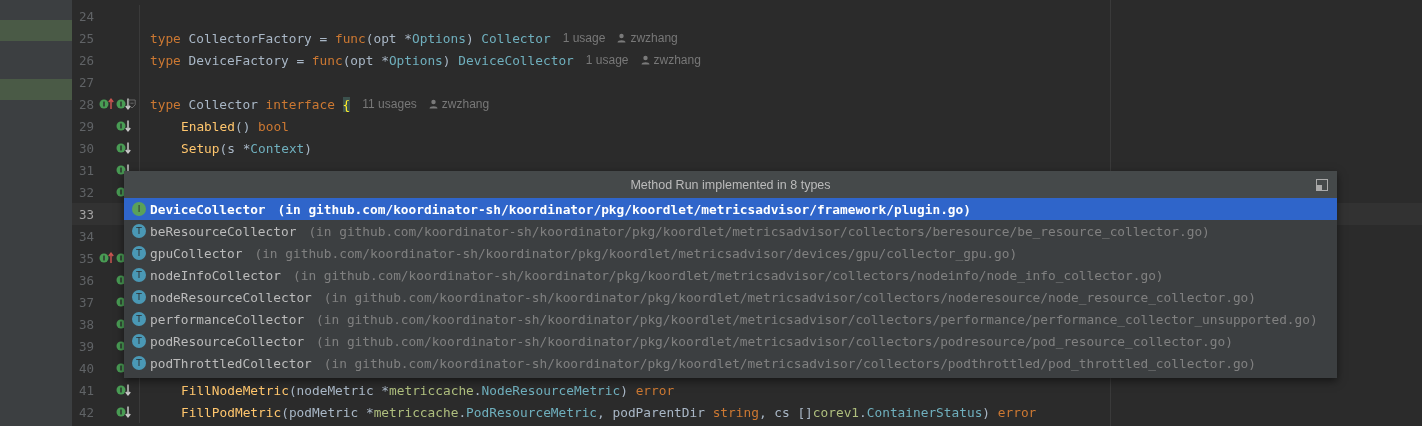 The height and width of the screenshot is (426, 1422). Describe the element at coordinates (85, 38) in the screenshot. I see `line-number: 25` at that location.